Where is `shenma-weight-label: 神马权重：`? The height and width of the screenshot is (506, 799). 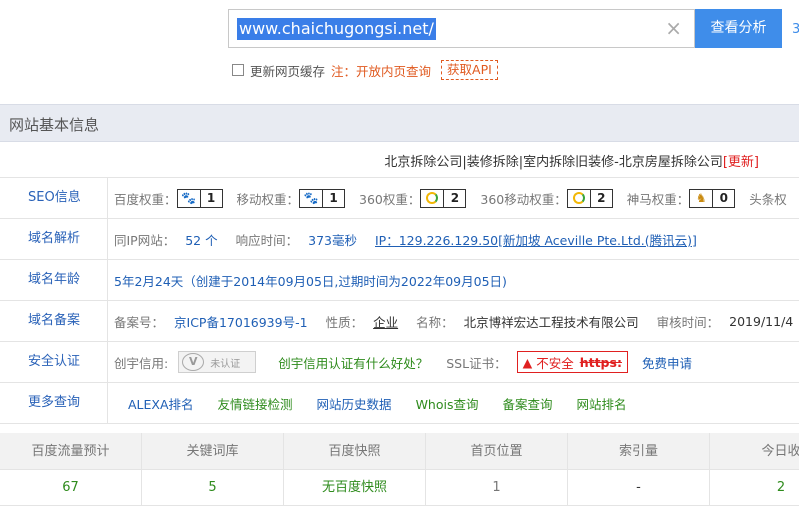 shenma-weight-label: 神马权重： is located at coordinates (658, 199).